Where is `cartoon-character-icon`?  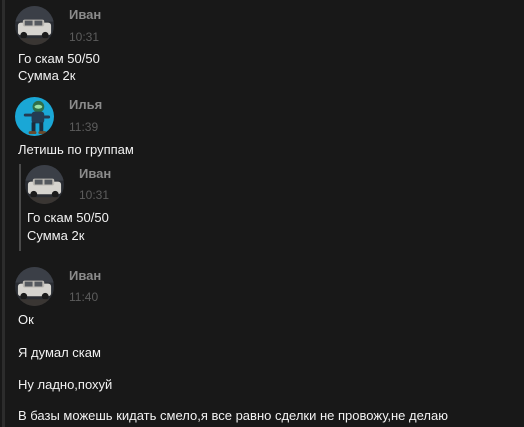 cartoon-character-icon is located at coordinates (34, 116).